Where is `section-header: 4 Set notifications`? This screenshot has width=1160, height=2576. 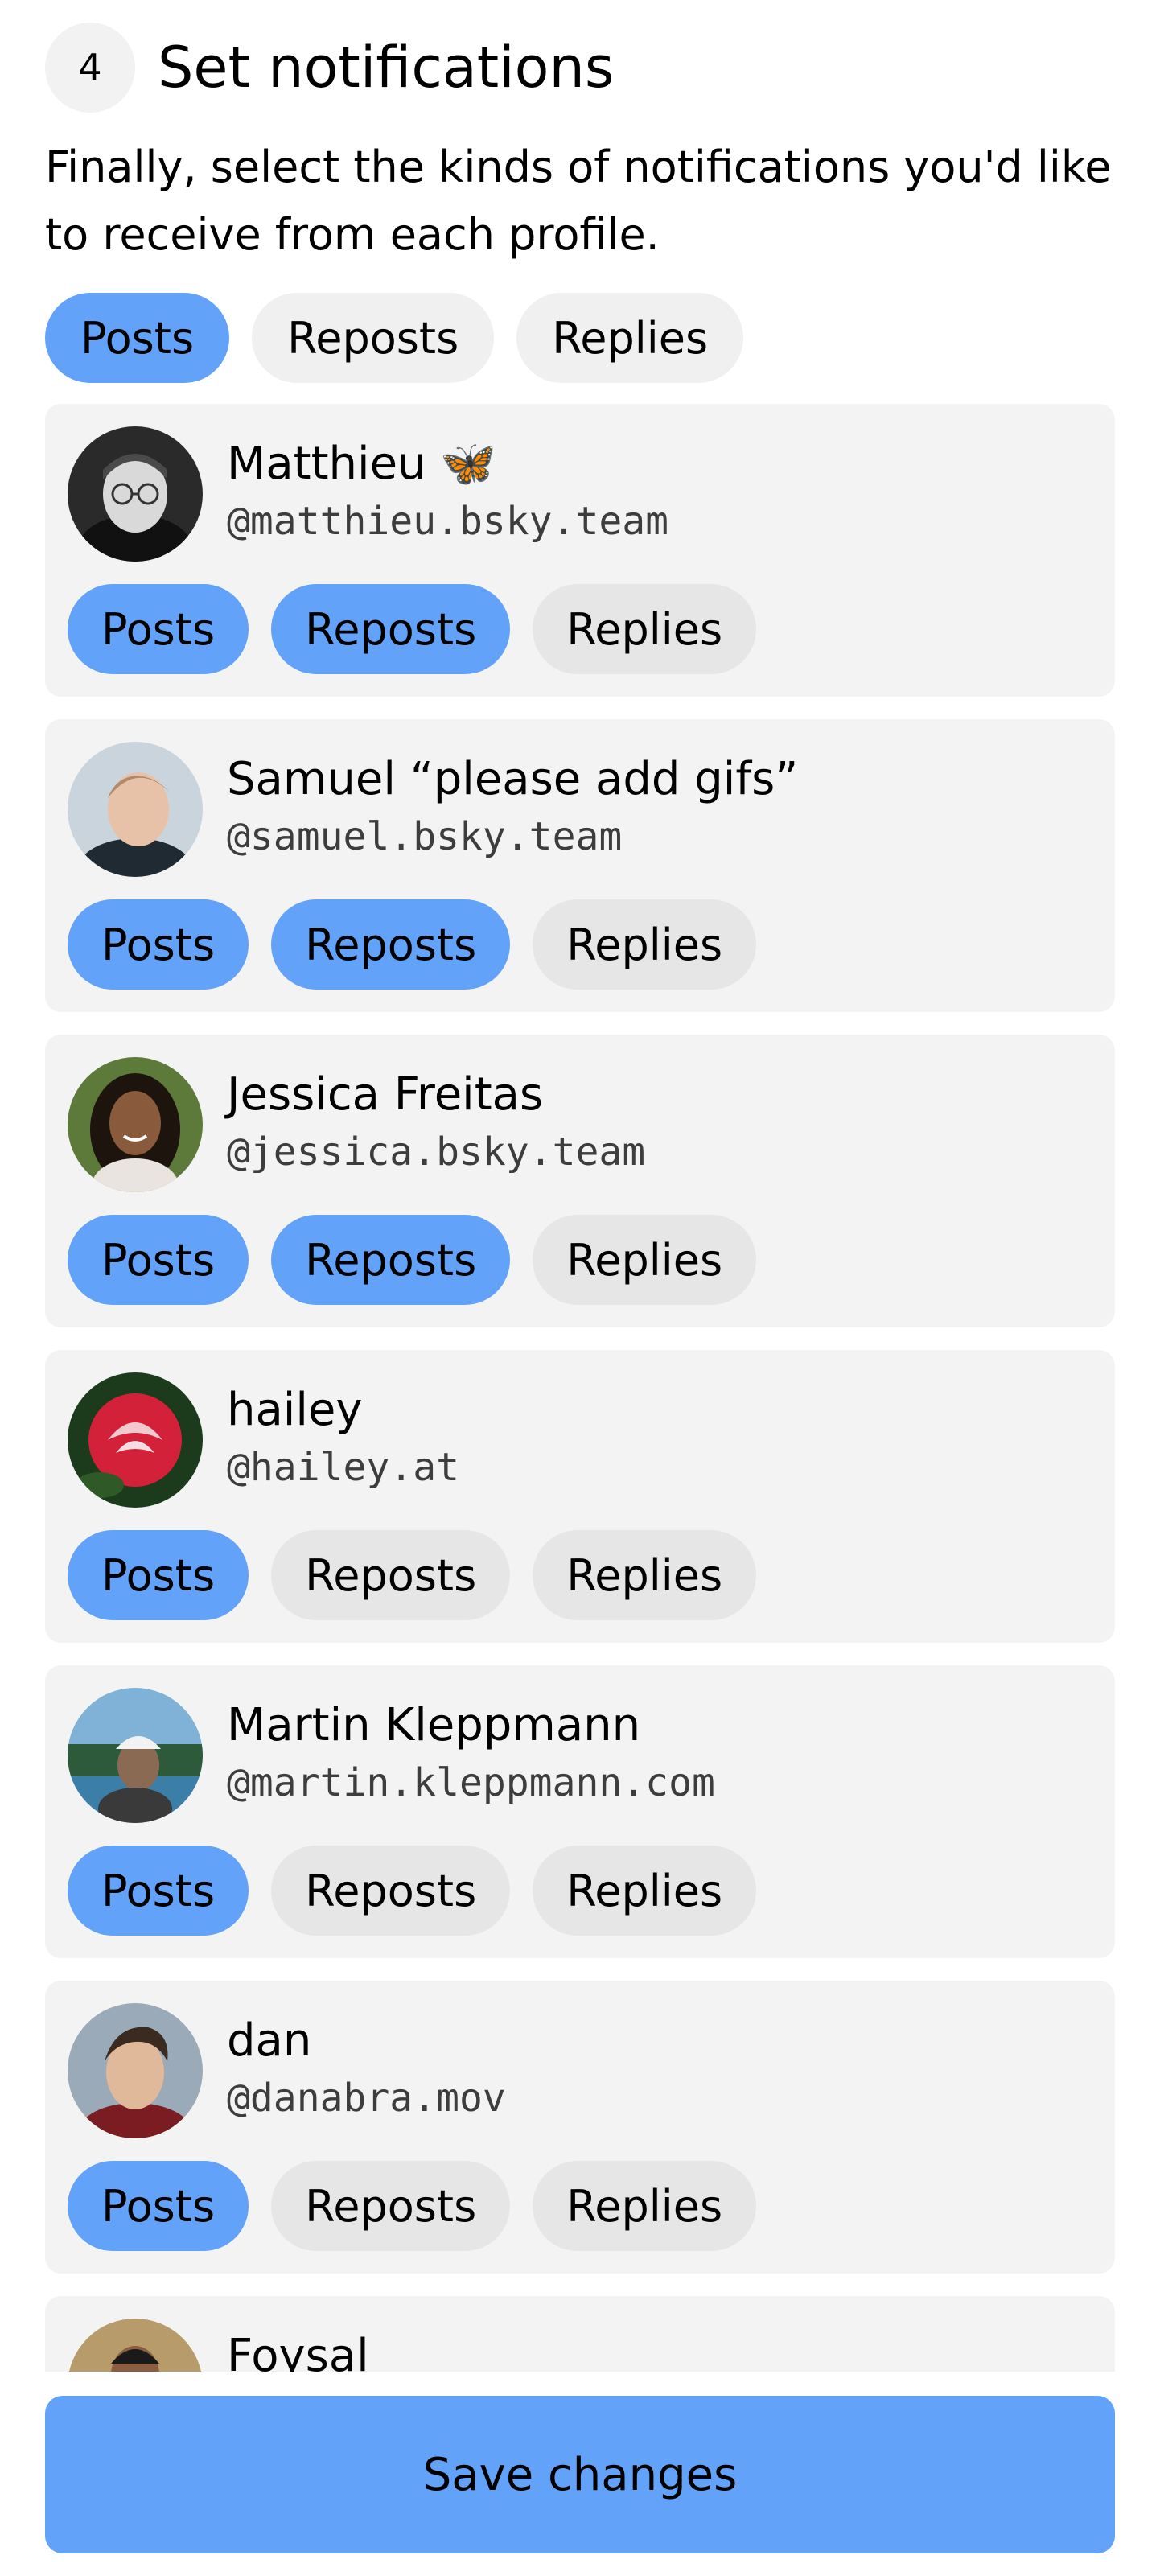 section-header: 4 Set notifications is located at coordinates (329, 68).